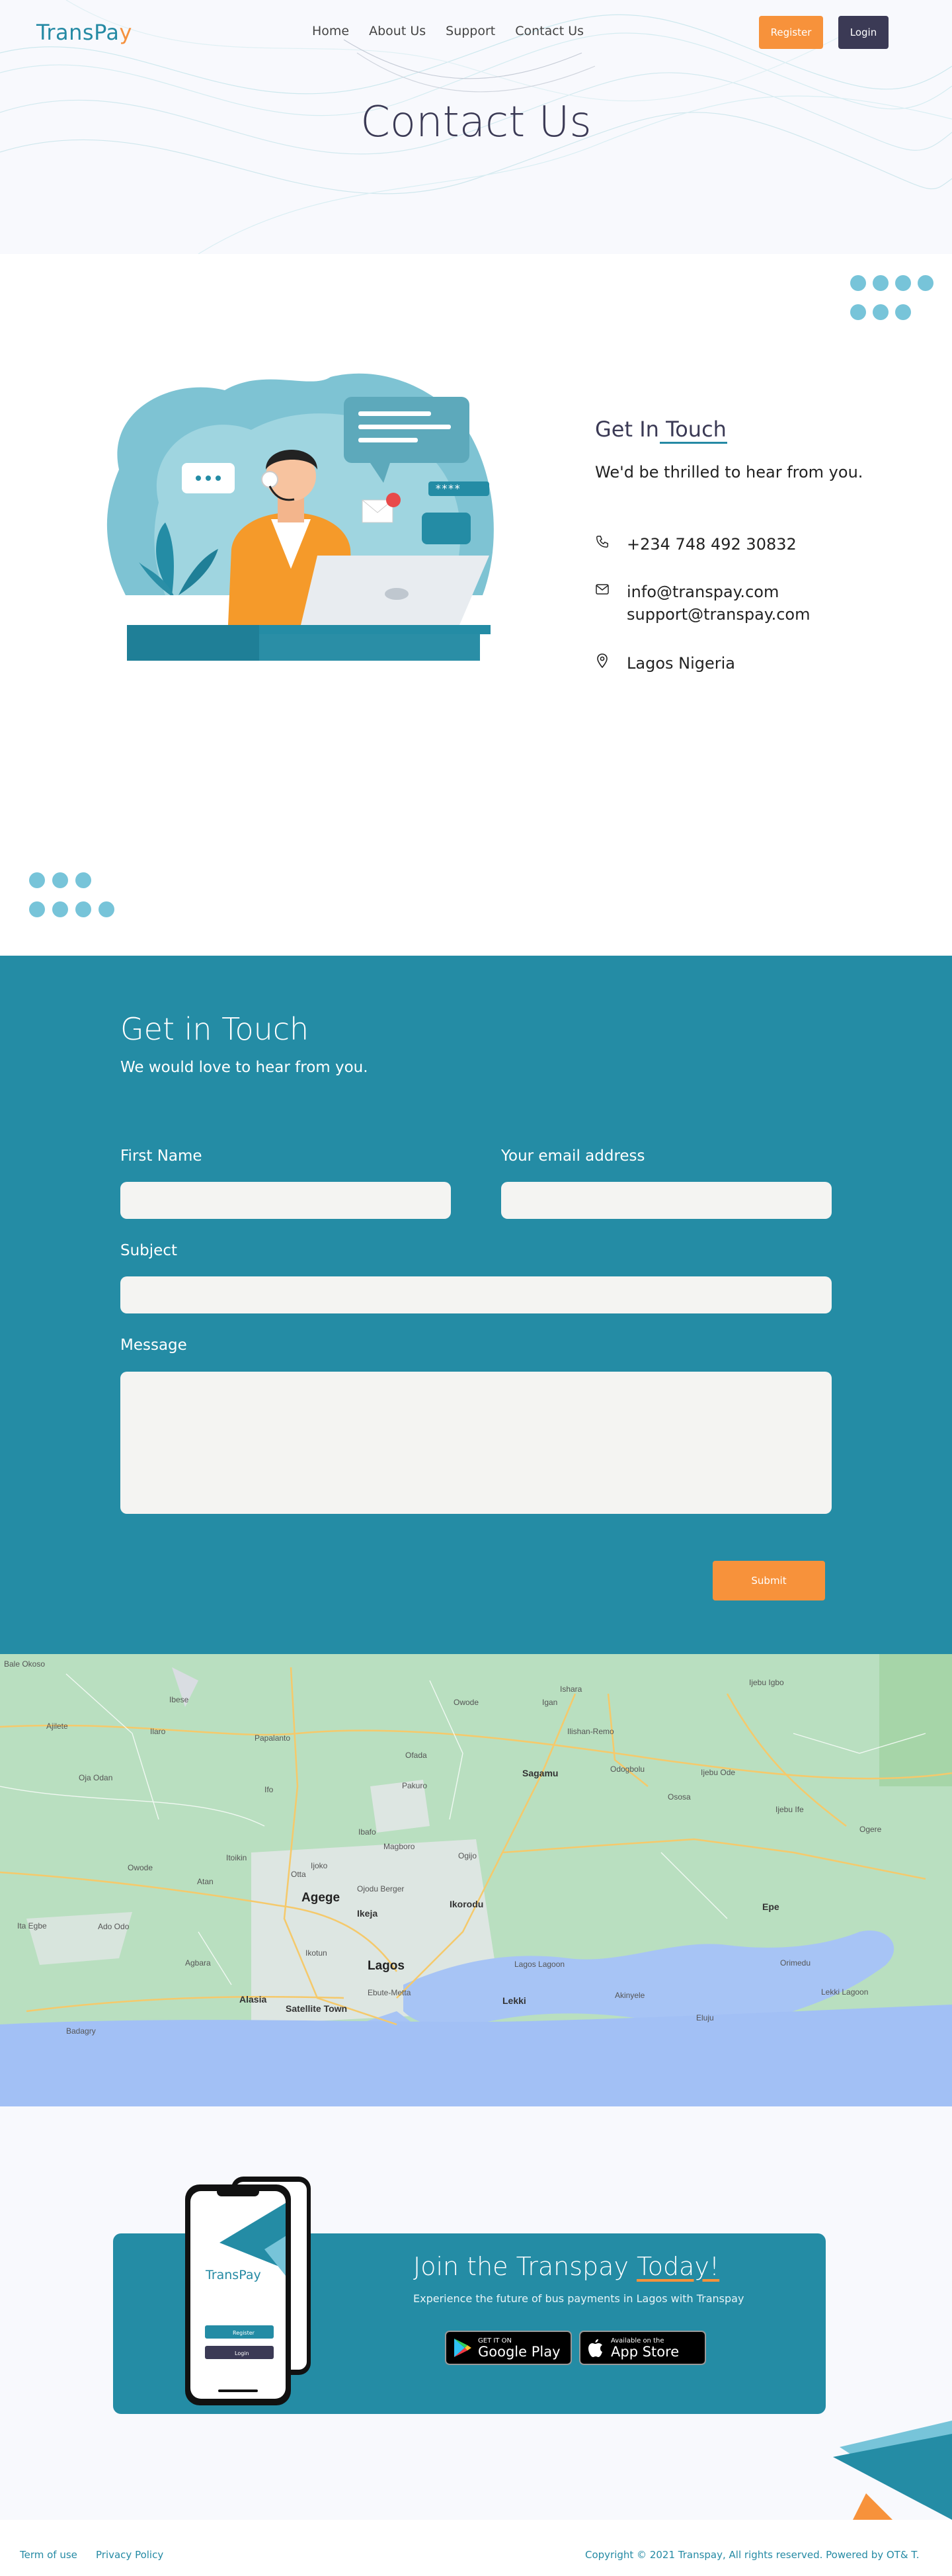 The height and width of the screenshot is (2576, 952). What do you see at coordinates (114, 1926) in the screenshot?
I see `map-label: Ado Odo` at bounding box center [114, 1926].